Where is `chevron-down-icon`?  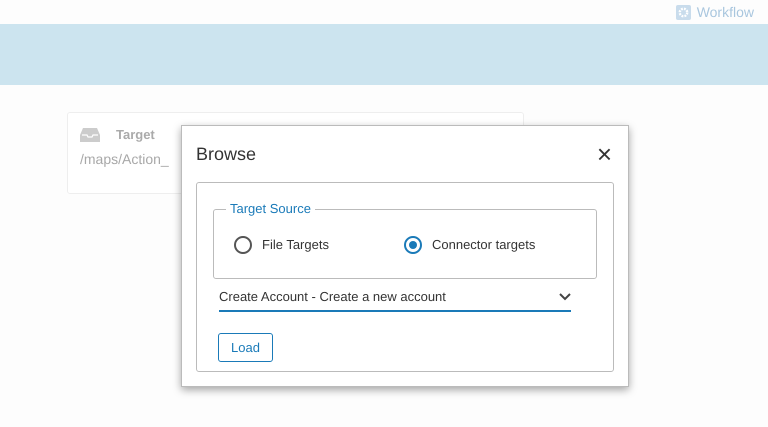 chevron-down-icon is located at coordinates (565, 296).